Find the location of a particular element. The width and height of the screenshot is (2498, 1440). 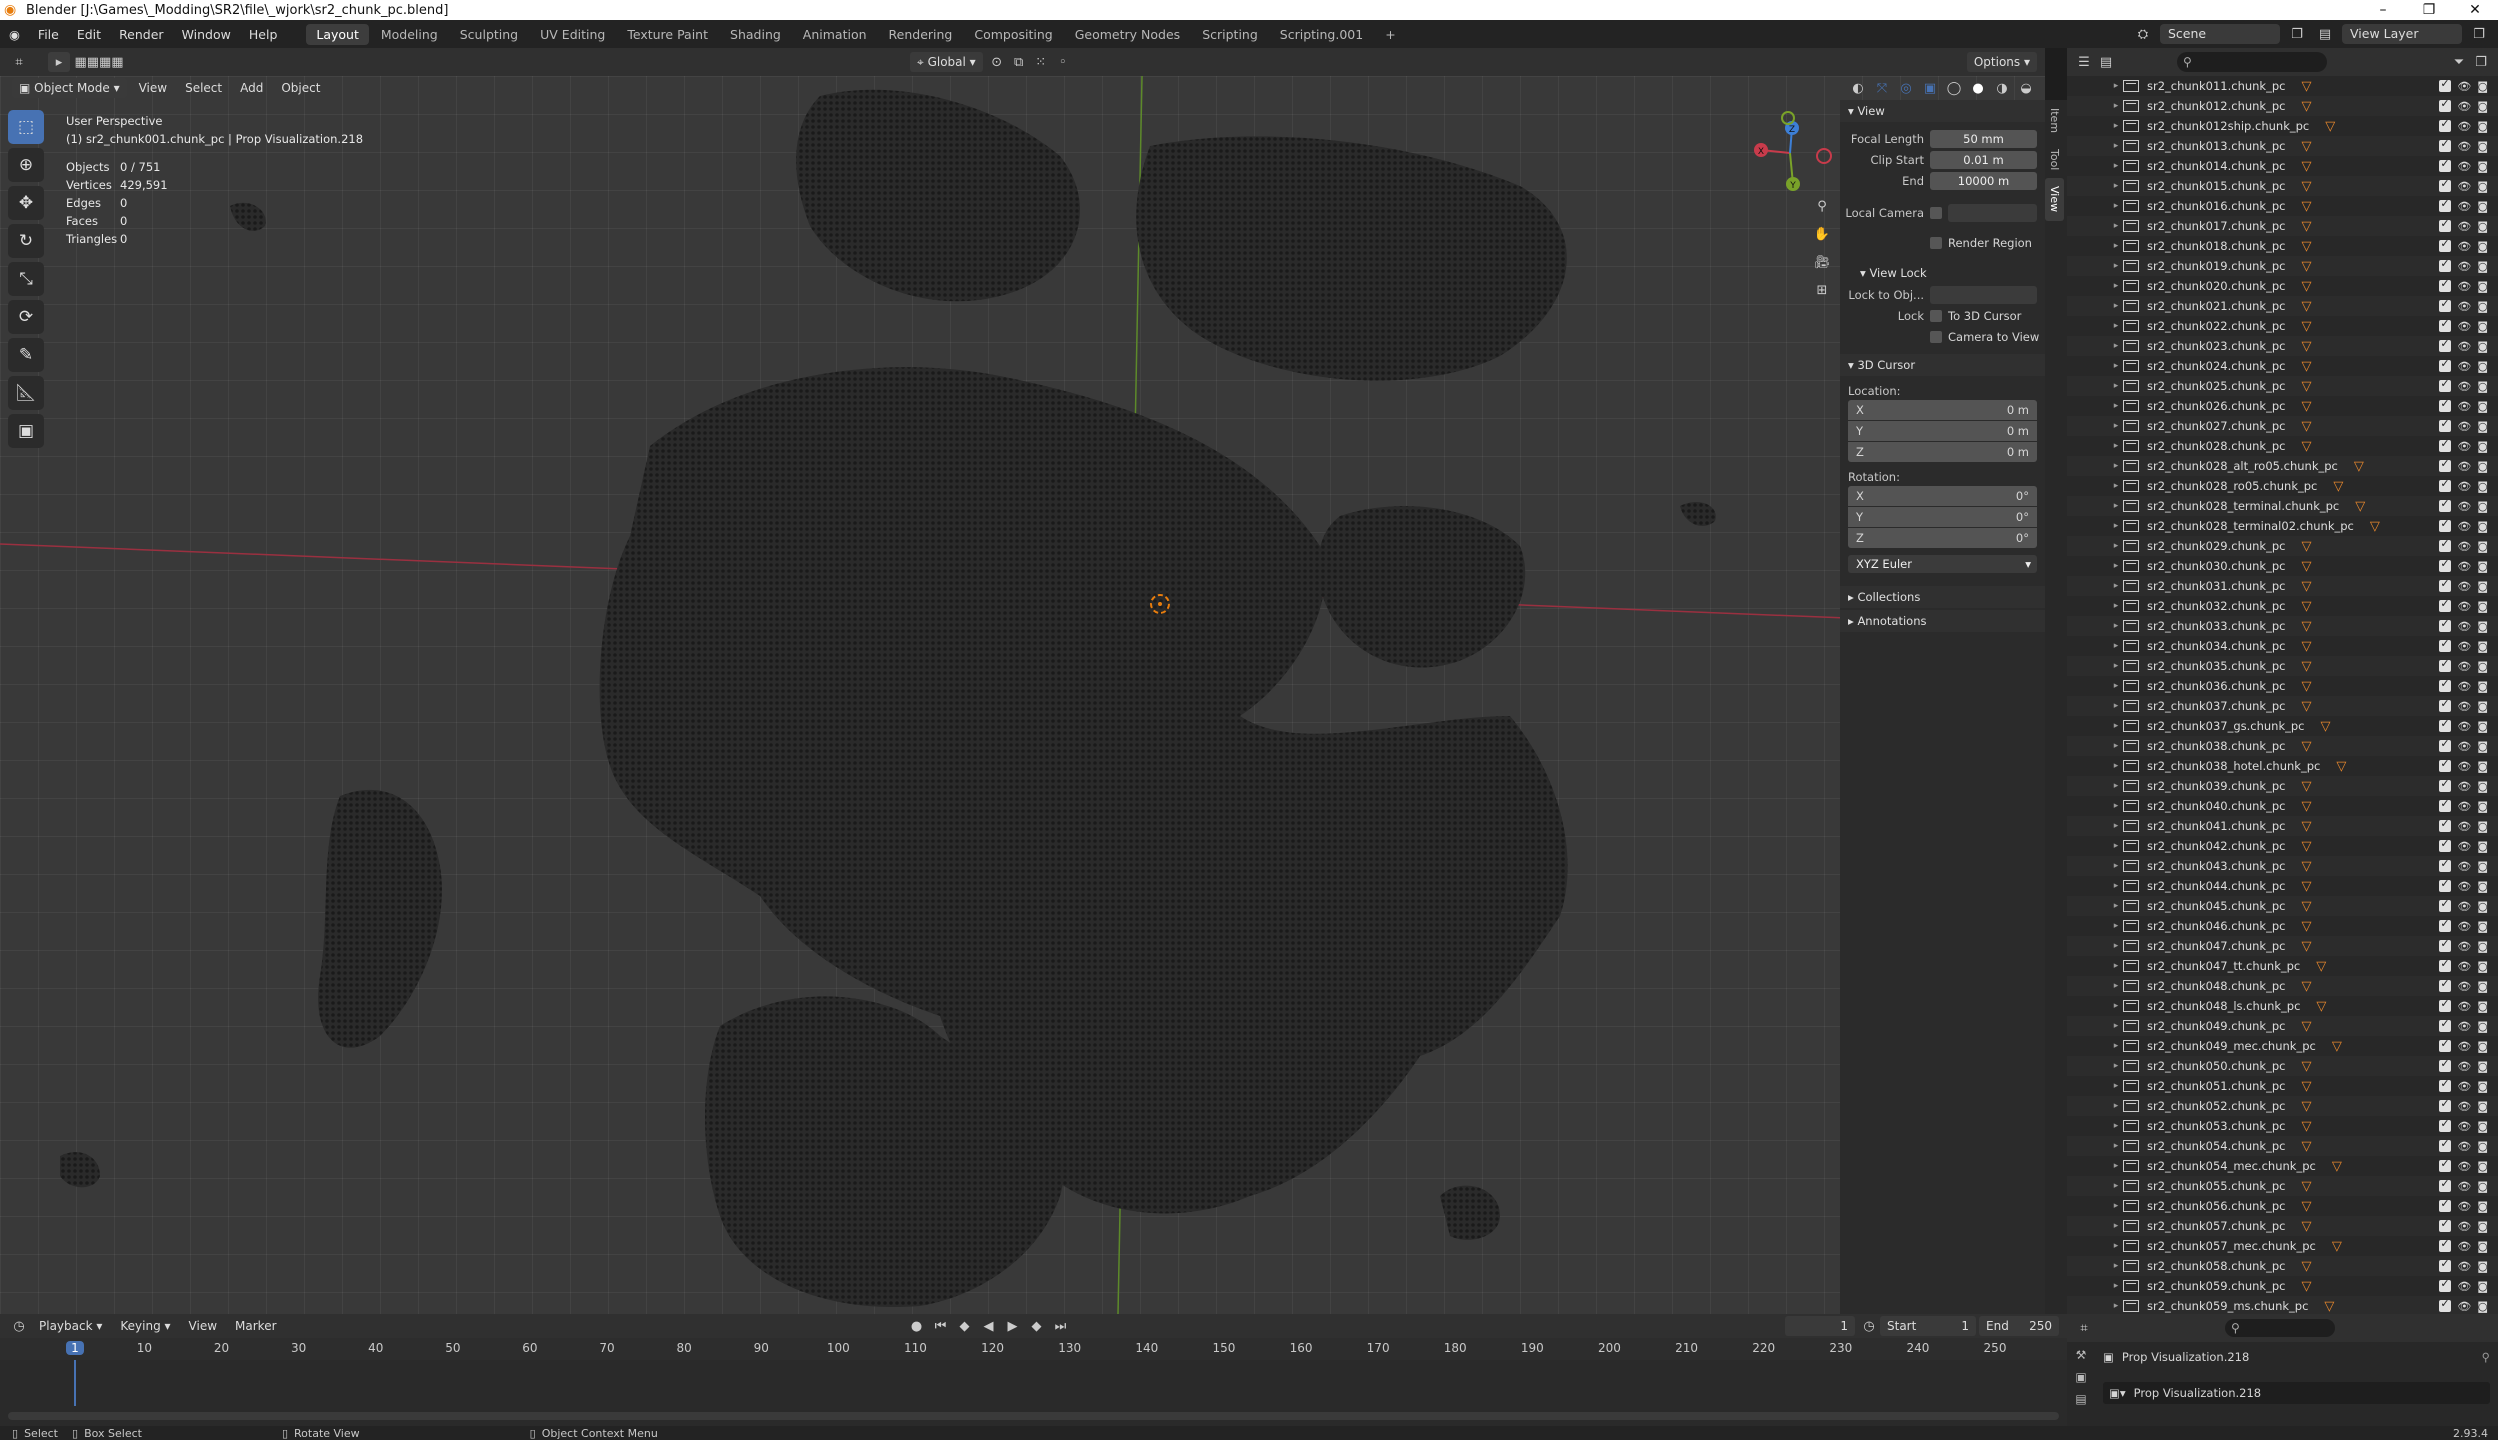

scale-tool-icon: ⤡ is located at coordinates (26, 279).